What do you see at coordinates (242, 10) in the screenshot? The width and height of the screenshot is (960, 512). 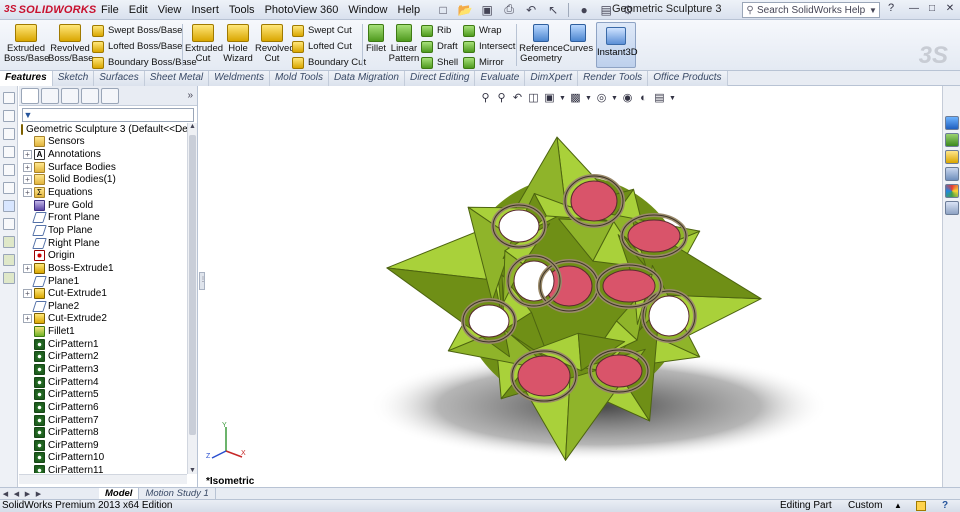 I see `menu-tools: Tools` at bounding box center [242, 10].